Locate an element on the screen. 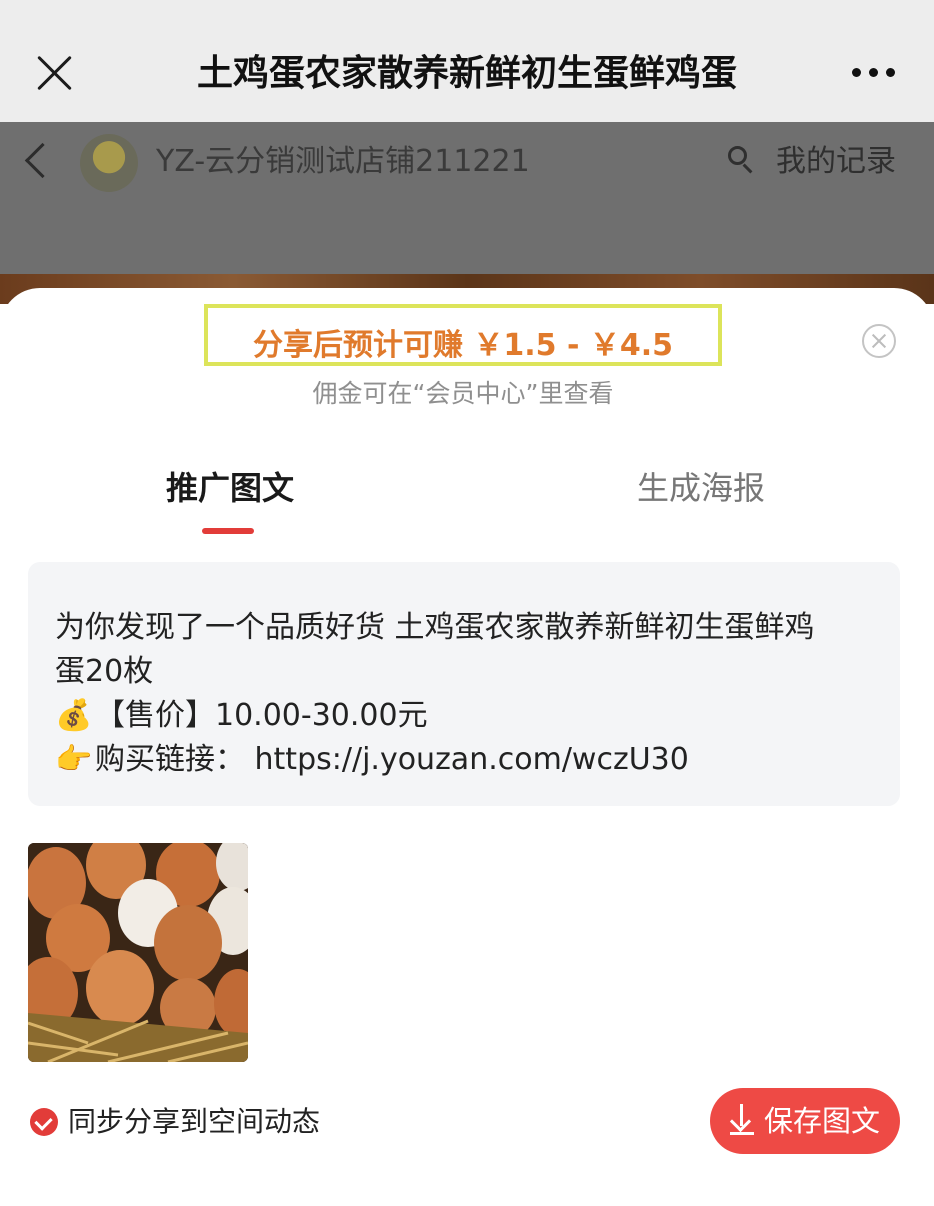  sync-checkbox is located at coordinates (44, 1122).